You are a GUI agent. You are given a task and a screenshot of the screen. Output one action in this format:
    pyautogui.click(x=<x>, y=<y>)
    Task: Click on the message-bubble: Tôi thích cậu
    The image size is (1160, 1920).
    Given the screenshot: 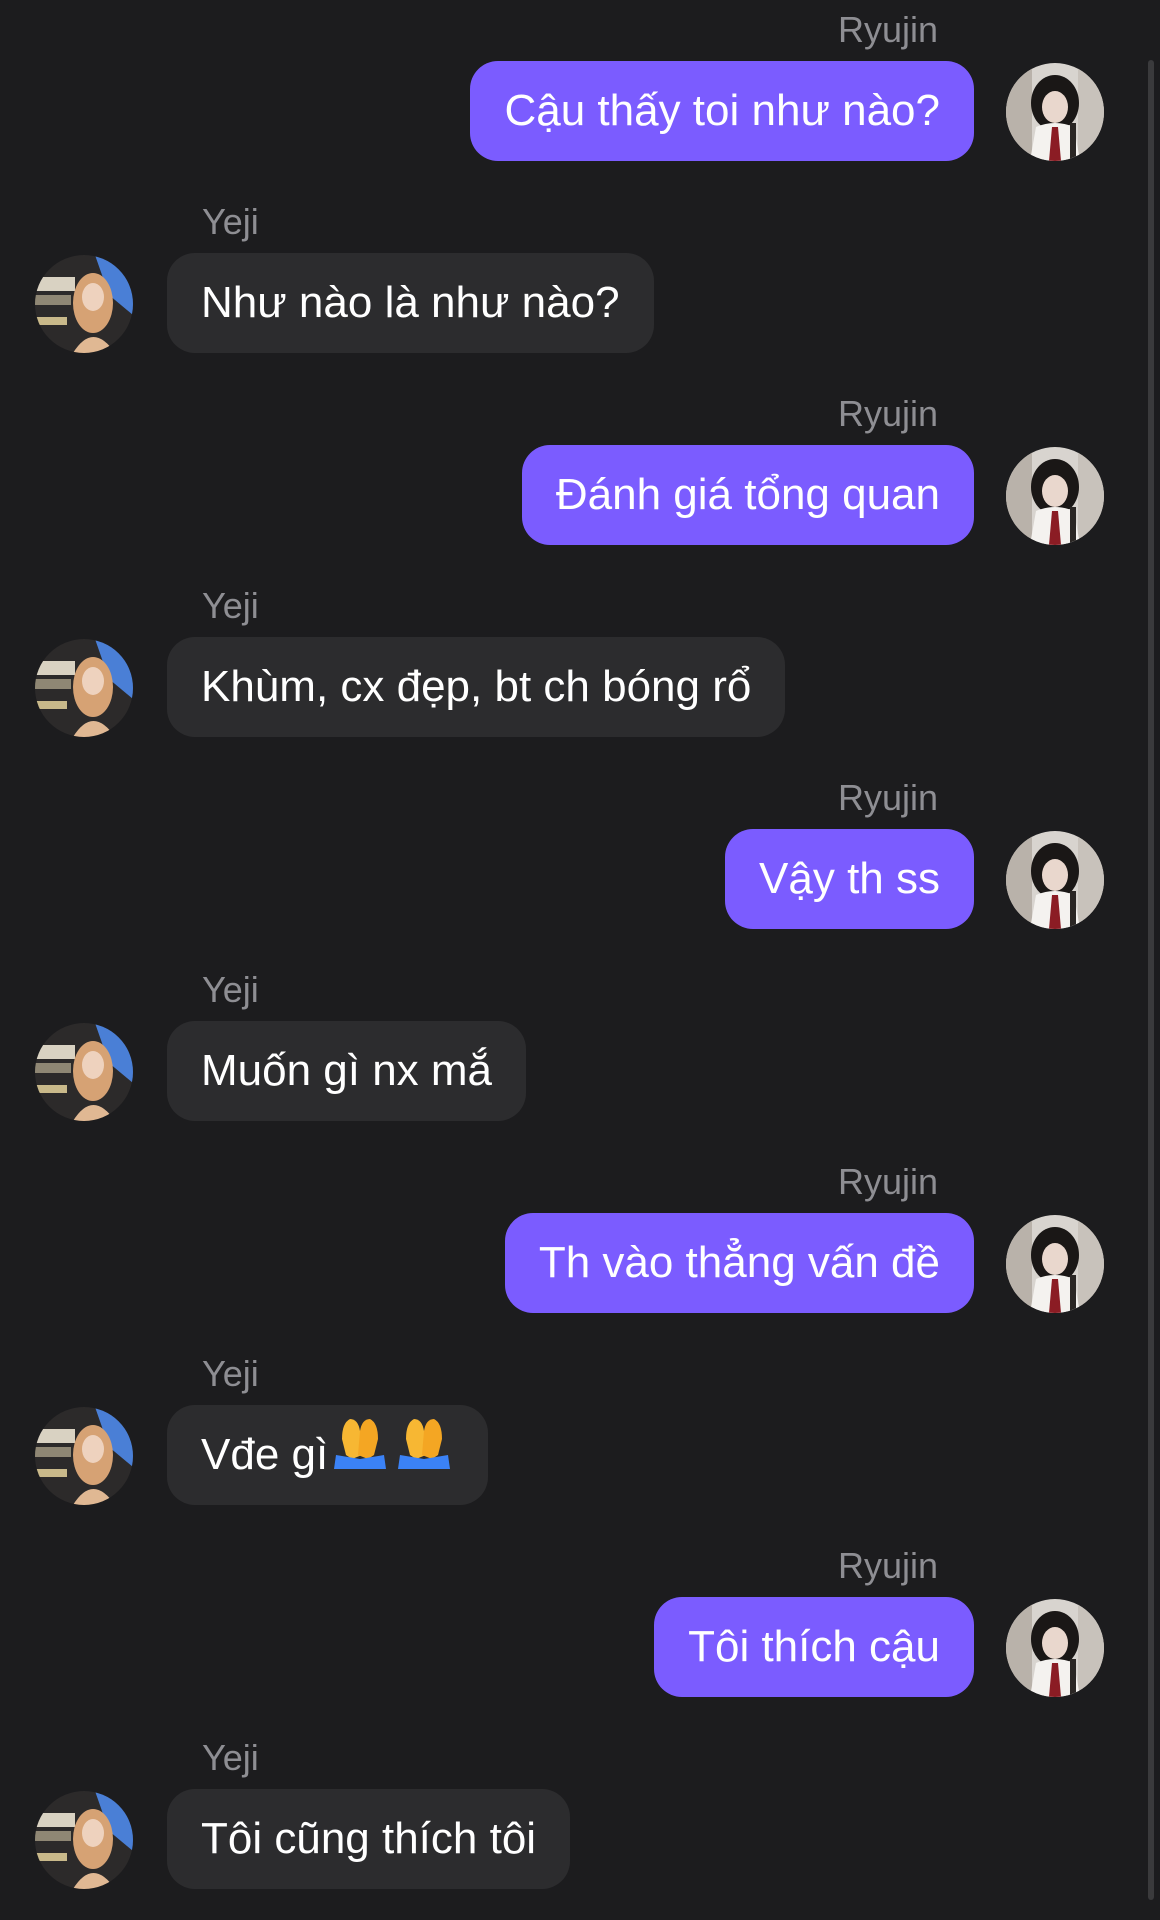 What is the action you would take?
    pyautogui.click(x=814, y=1647)
    